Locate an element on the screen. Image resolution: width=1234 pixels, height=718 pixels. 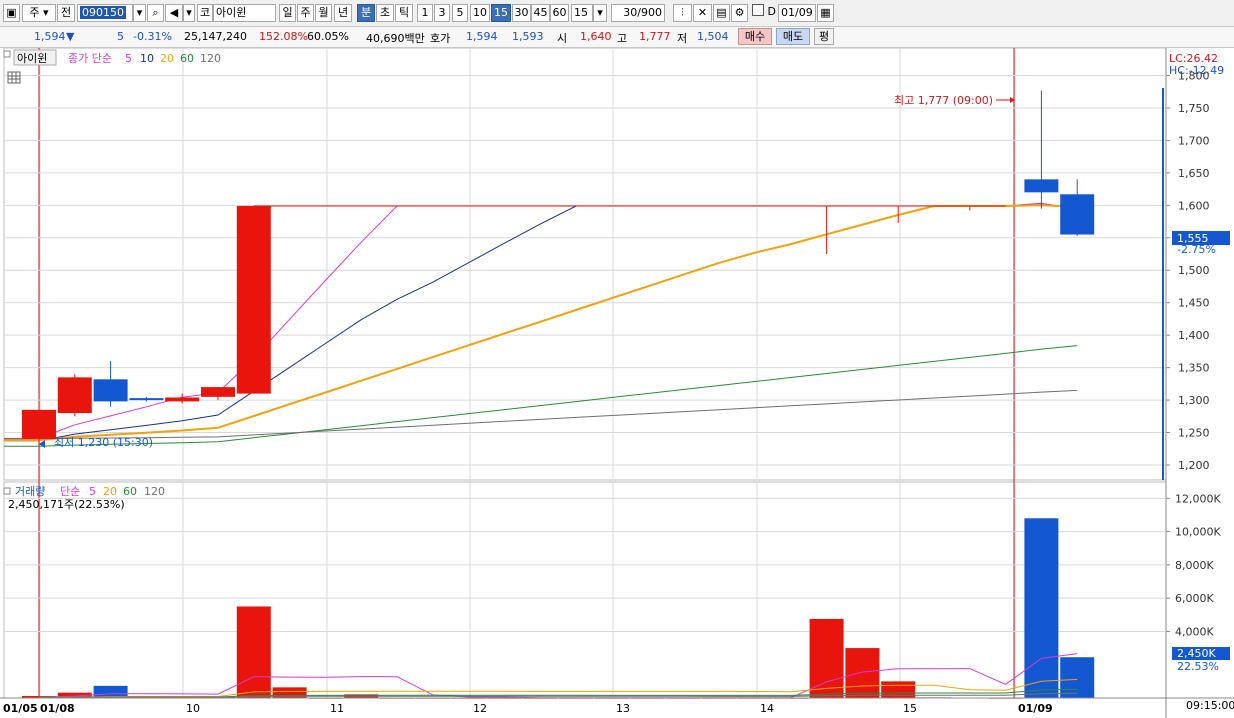
calendar-icon: ▦ is located at coordinates (825, 13).